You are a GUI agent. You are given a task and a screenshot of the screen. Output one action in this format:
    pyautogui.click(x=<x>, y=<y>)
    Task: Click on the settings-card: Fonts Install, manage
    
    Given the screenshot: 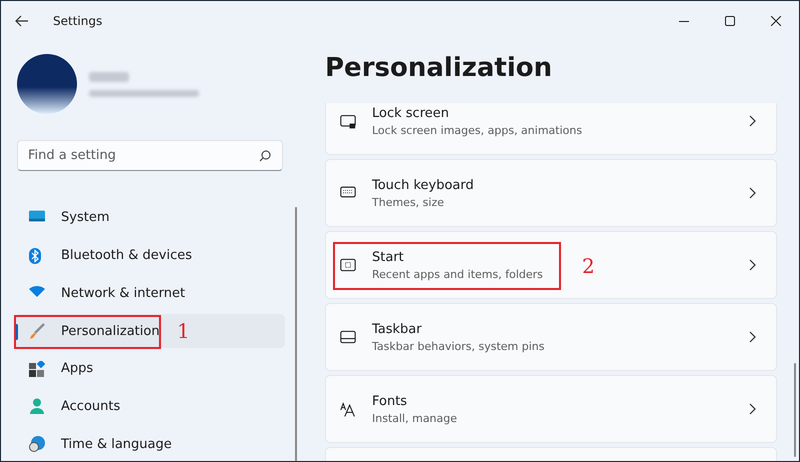 What is the action you would take?
    pyautogui.click(x=551, y=409)
    